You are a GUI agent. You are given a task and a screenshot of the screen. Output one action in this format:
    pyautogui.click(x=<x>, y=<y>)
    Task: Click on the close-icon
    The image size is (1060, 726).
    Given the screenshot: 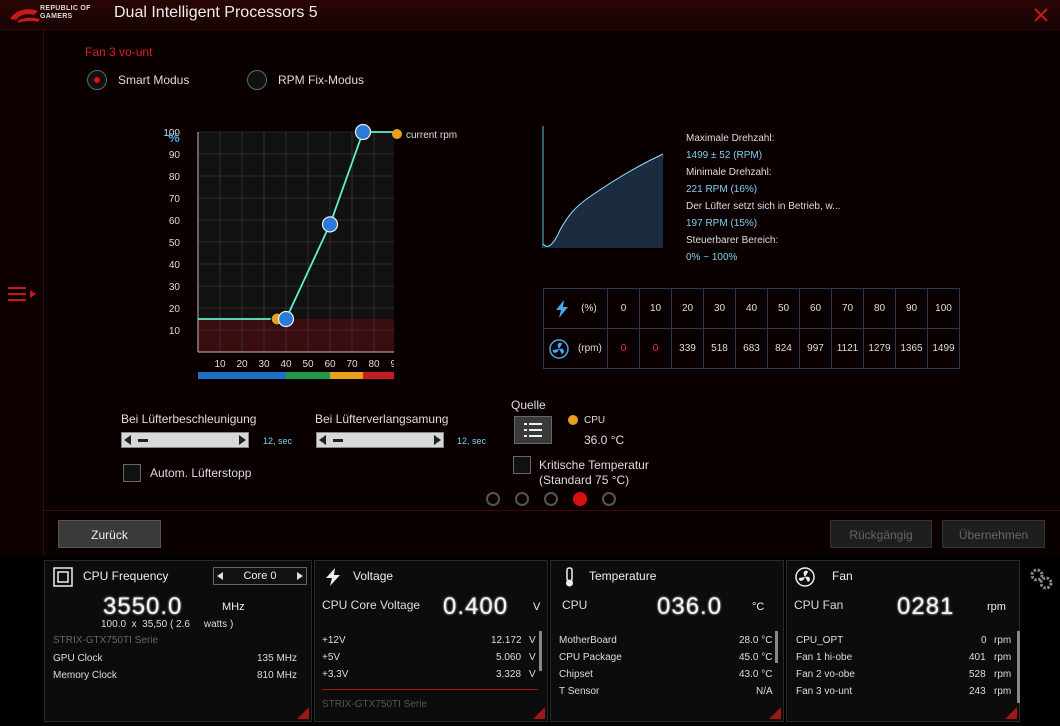 What is the action you would take?
    pyautogui.click(x=1041, y=15)
    